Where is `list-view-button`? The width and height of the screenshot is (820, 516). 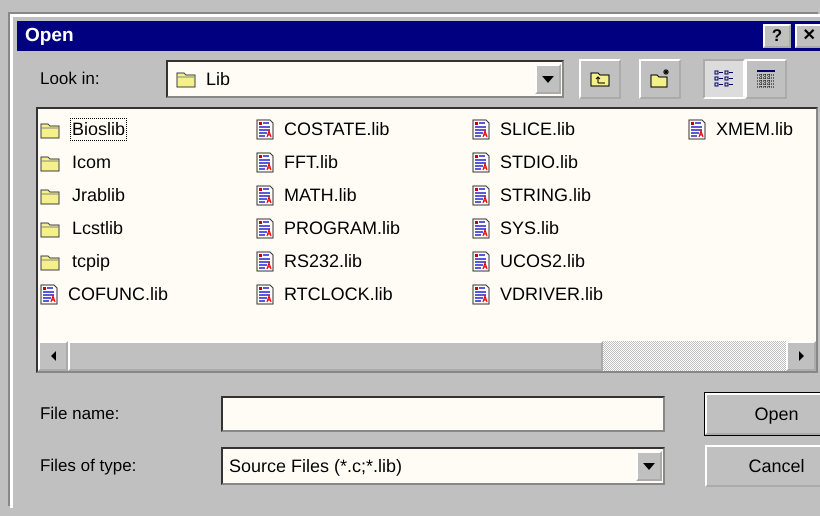
list-view-button is located at coordinates (724, 79).